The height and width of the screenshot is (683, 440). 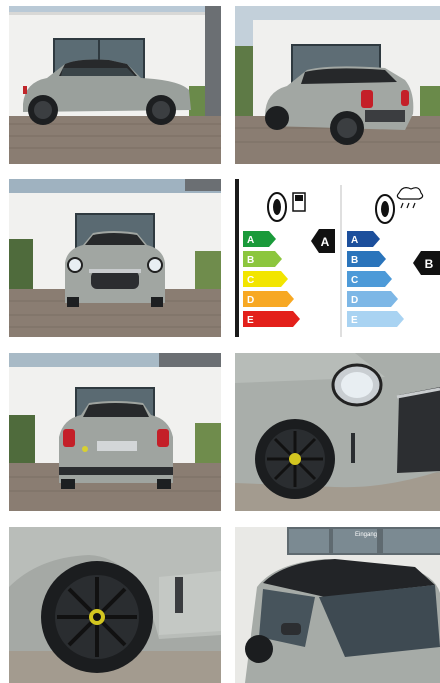 What do you see at coordinates (337, 605) in the screenshot?
I see `photo-roof-three-quarter: Eingang` at bounding box center [337, 605].